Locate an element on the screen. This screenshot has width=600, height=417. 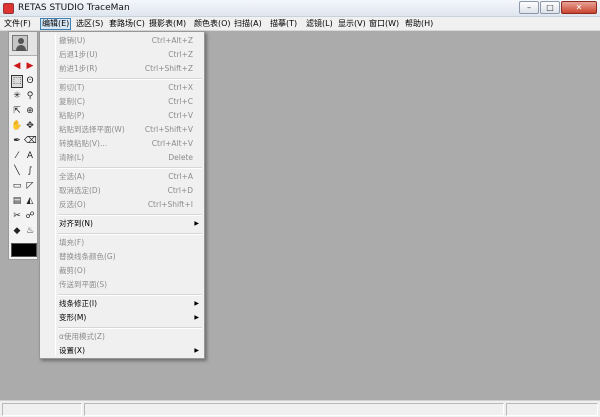
curve-icon: ∫ is located at coordinates (30, 171).